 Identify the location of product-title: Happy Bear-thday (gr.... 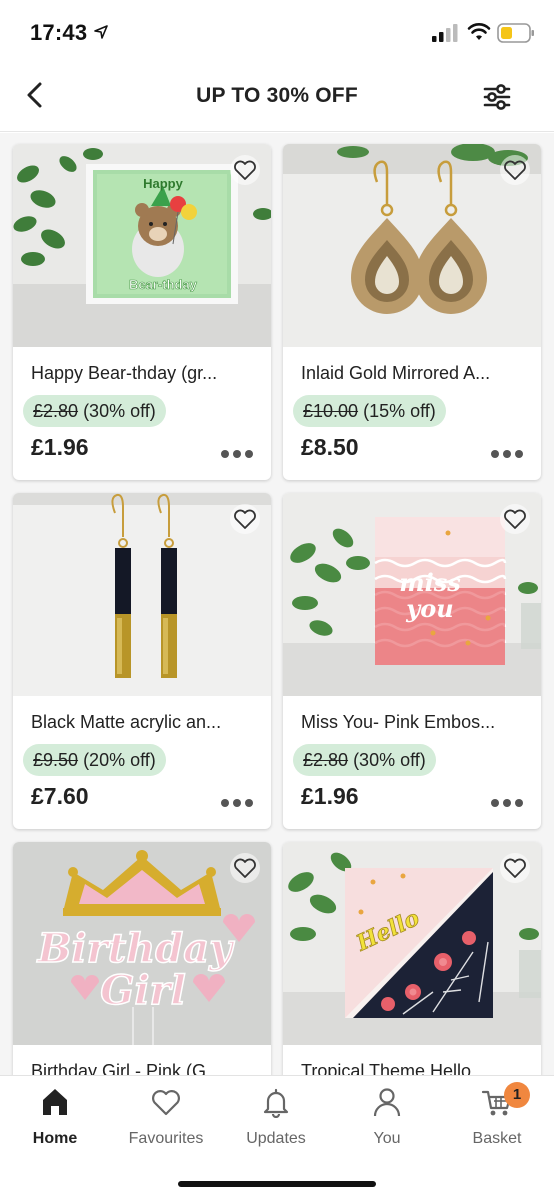
(144, 373).